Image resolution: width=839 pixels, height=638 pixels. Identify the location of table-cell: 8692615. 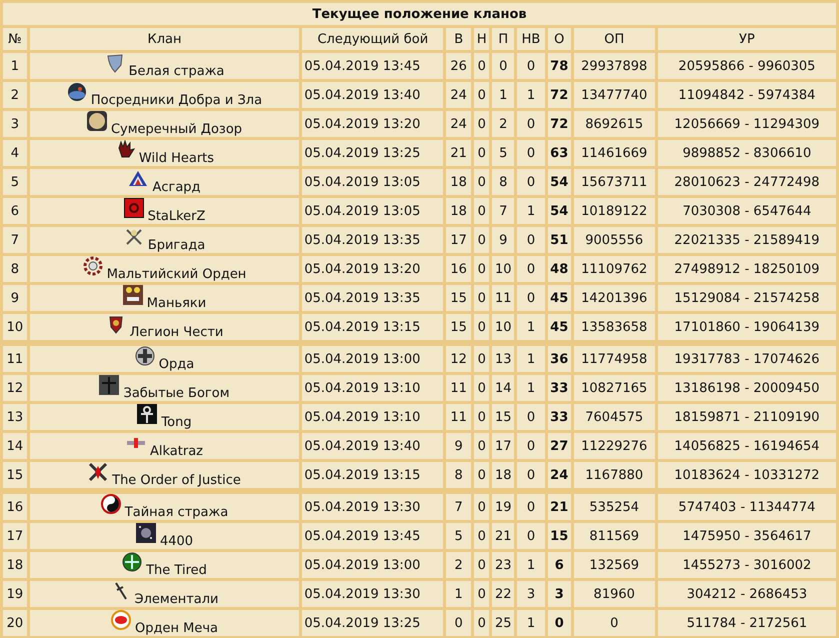
(614, 124).